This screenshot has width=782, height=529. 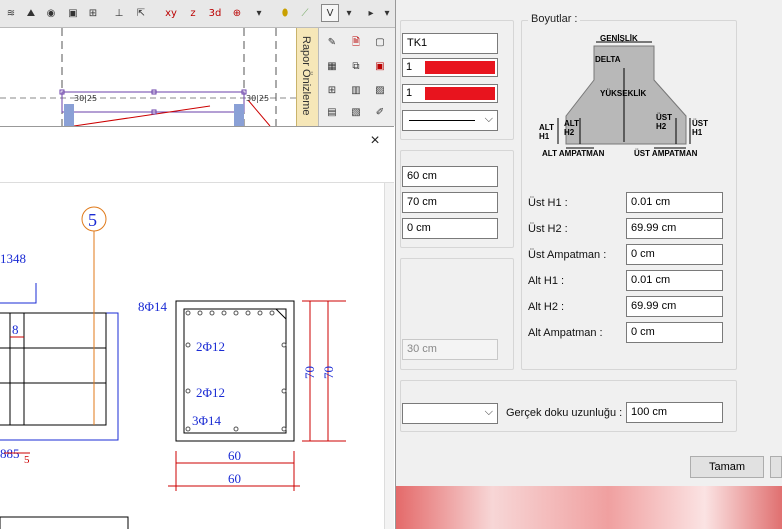 I want to click on color-picker-1: 1, so click(x=450, y=67).